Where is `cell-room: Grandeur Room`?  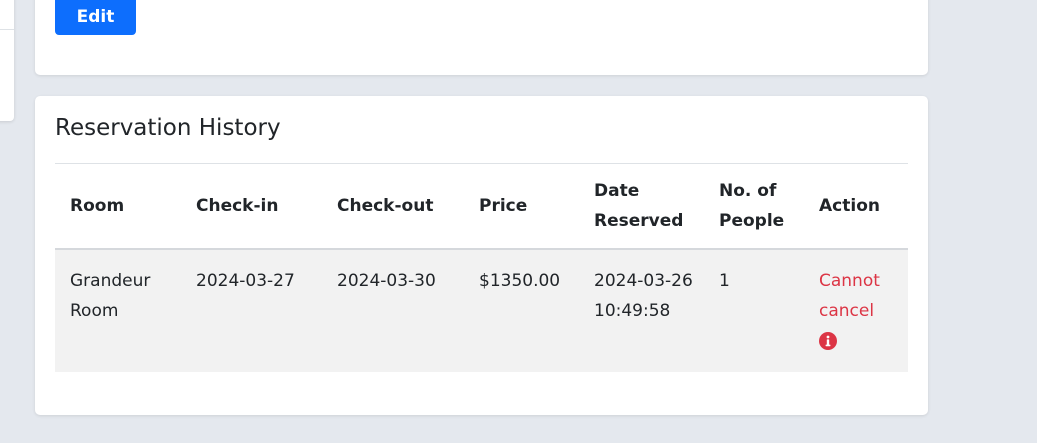 cell-room: Grandeur Room is located at coordinates (118, 310).